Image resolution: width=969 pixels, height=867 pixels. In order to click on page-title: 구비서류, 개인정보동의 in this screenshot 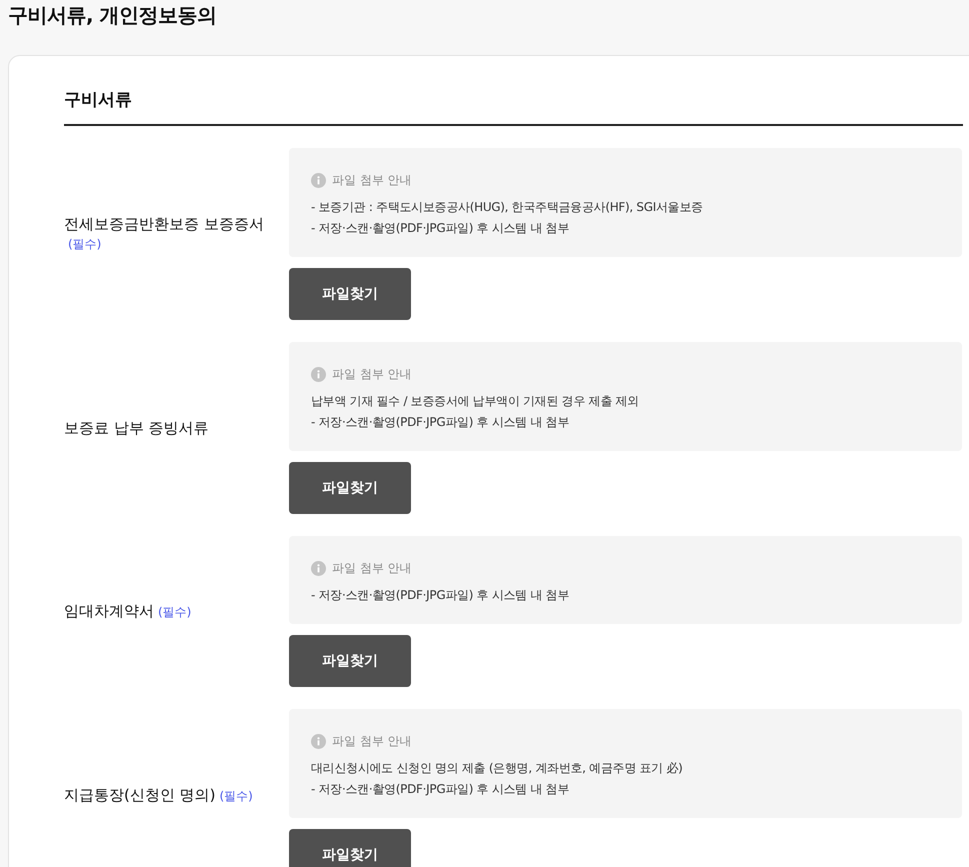, I will do `click(112, 15)`.